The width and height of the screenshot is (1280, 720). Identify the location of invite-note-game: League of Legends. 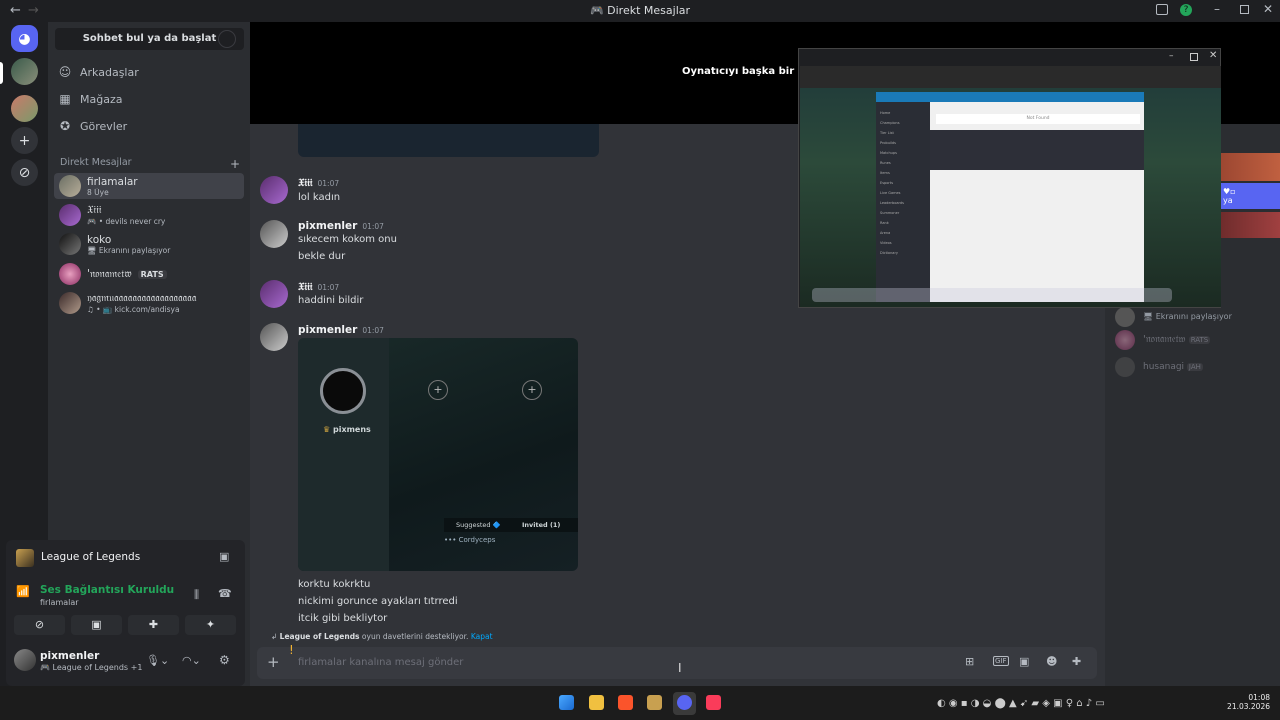
(319, 636).